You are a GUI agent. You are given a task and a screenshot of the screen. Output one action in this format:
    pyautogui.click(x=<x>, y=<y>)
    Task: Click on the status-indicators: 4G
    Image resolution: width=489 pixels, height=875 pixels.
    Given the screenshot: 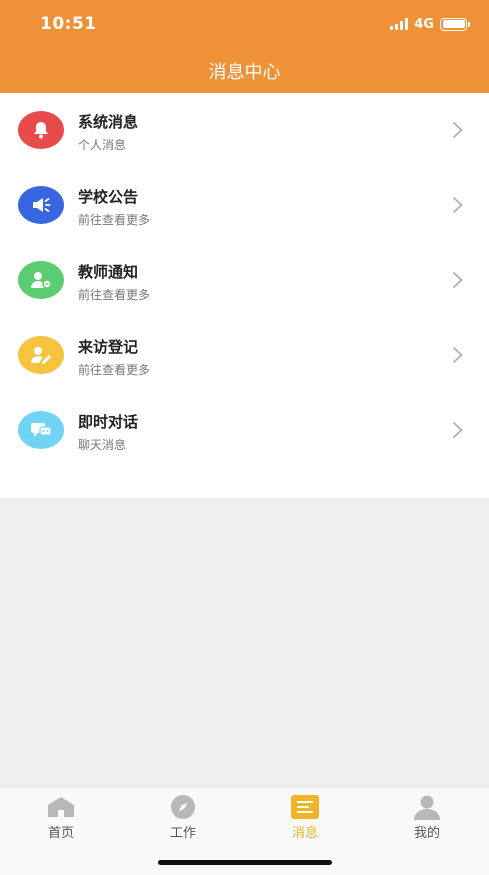 What is the action you would take?
    pyautogui.click(x=430, y=24)
    